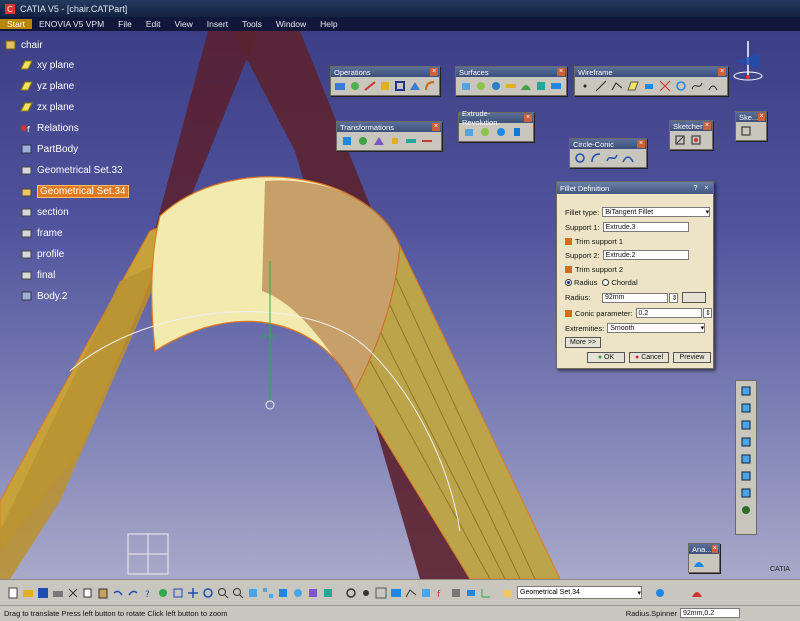 Image resolution: width=800 pixels, height=621 pixels. I want to click on named-views-icon, so click(746, 510).